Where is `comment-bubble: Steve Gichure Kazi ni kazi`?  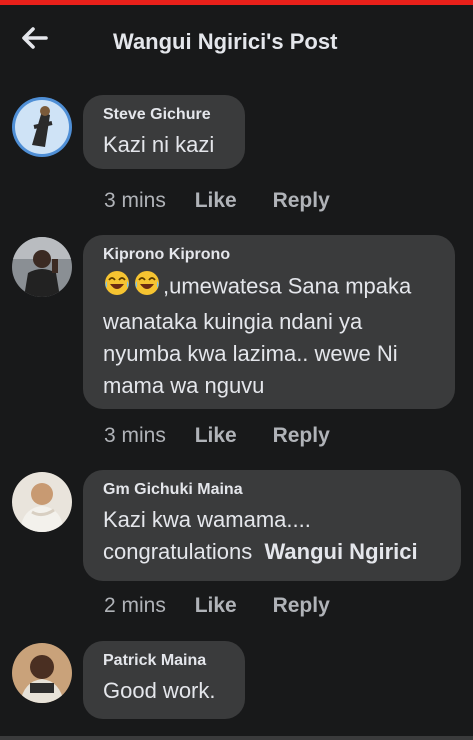 comment-bubble: Steve Gichure Kazi ni kazi is located at coordinates (164, 132).